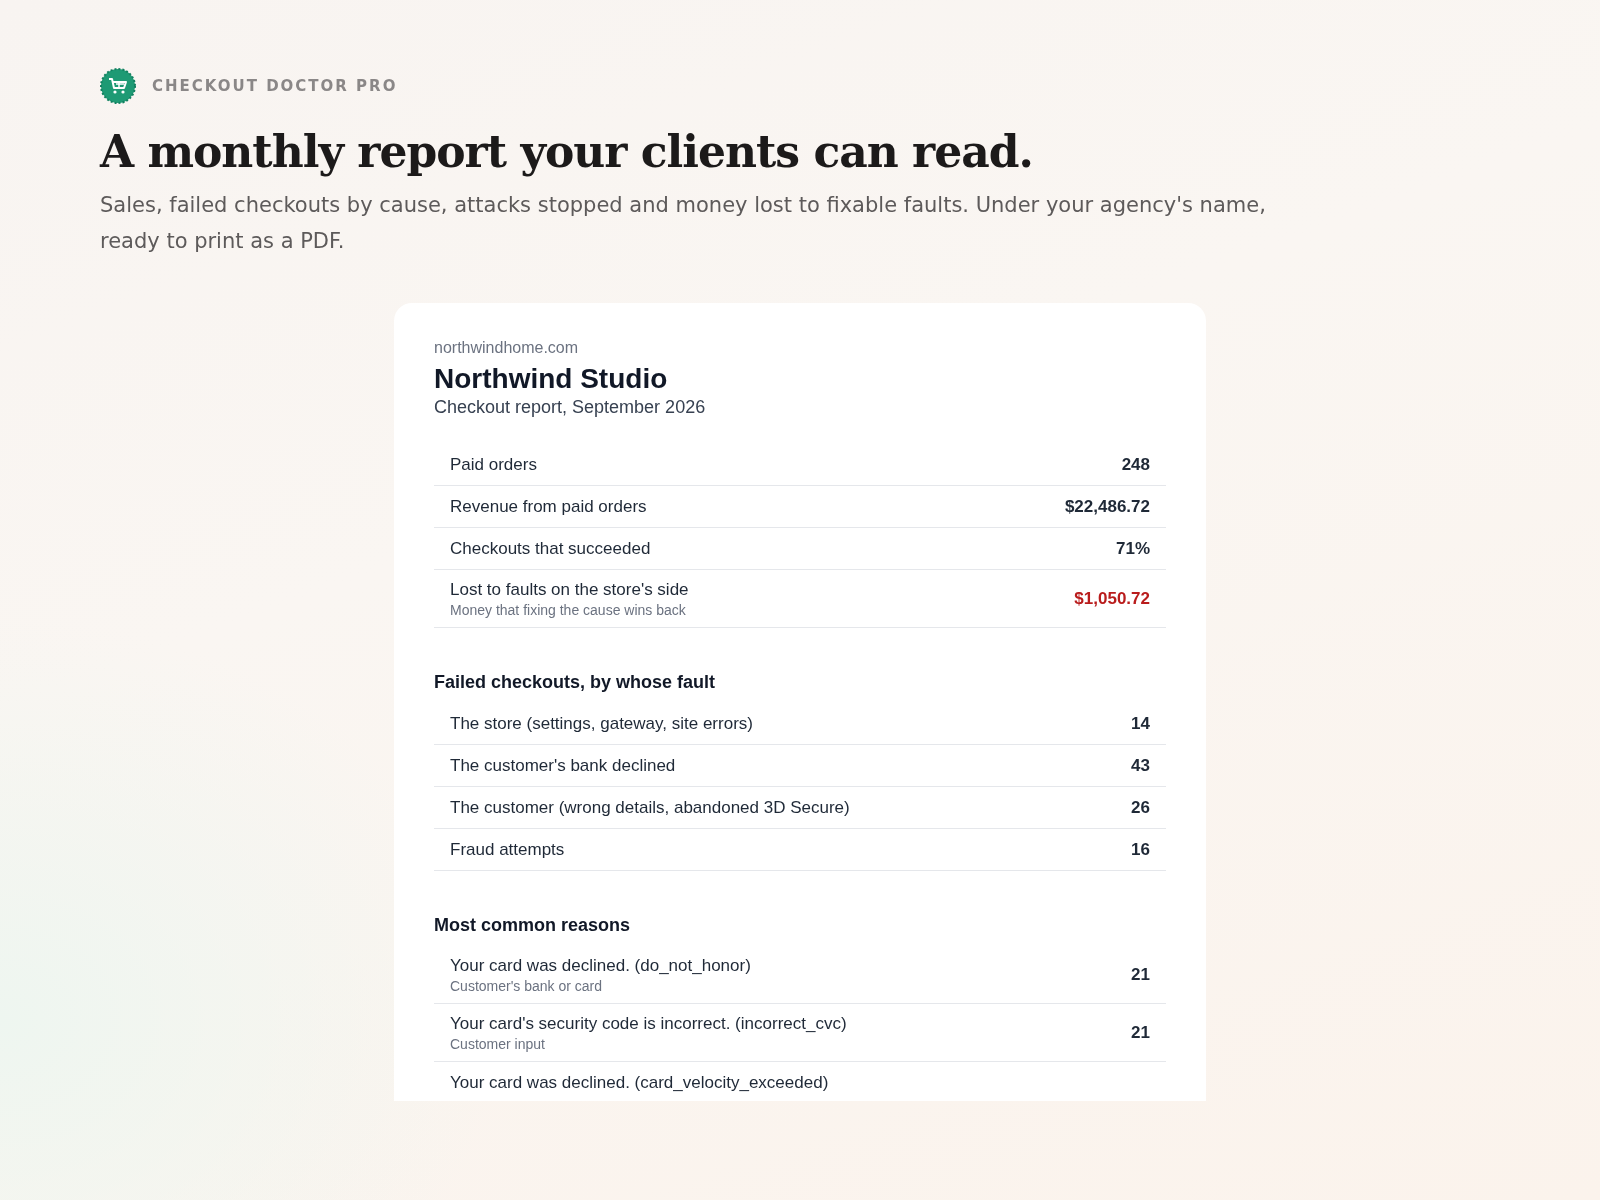  What do you see at coordinates (548, 507) in the screenshot?
I see `row-label: Revenue from paid orders` at bounding box center [548, 507].